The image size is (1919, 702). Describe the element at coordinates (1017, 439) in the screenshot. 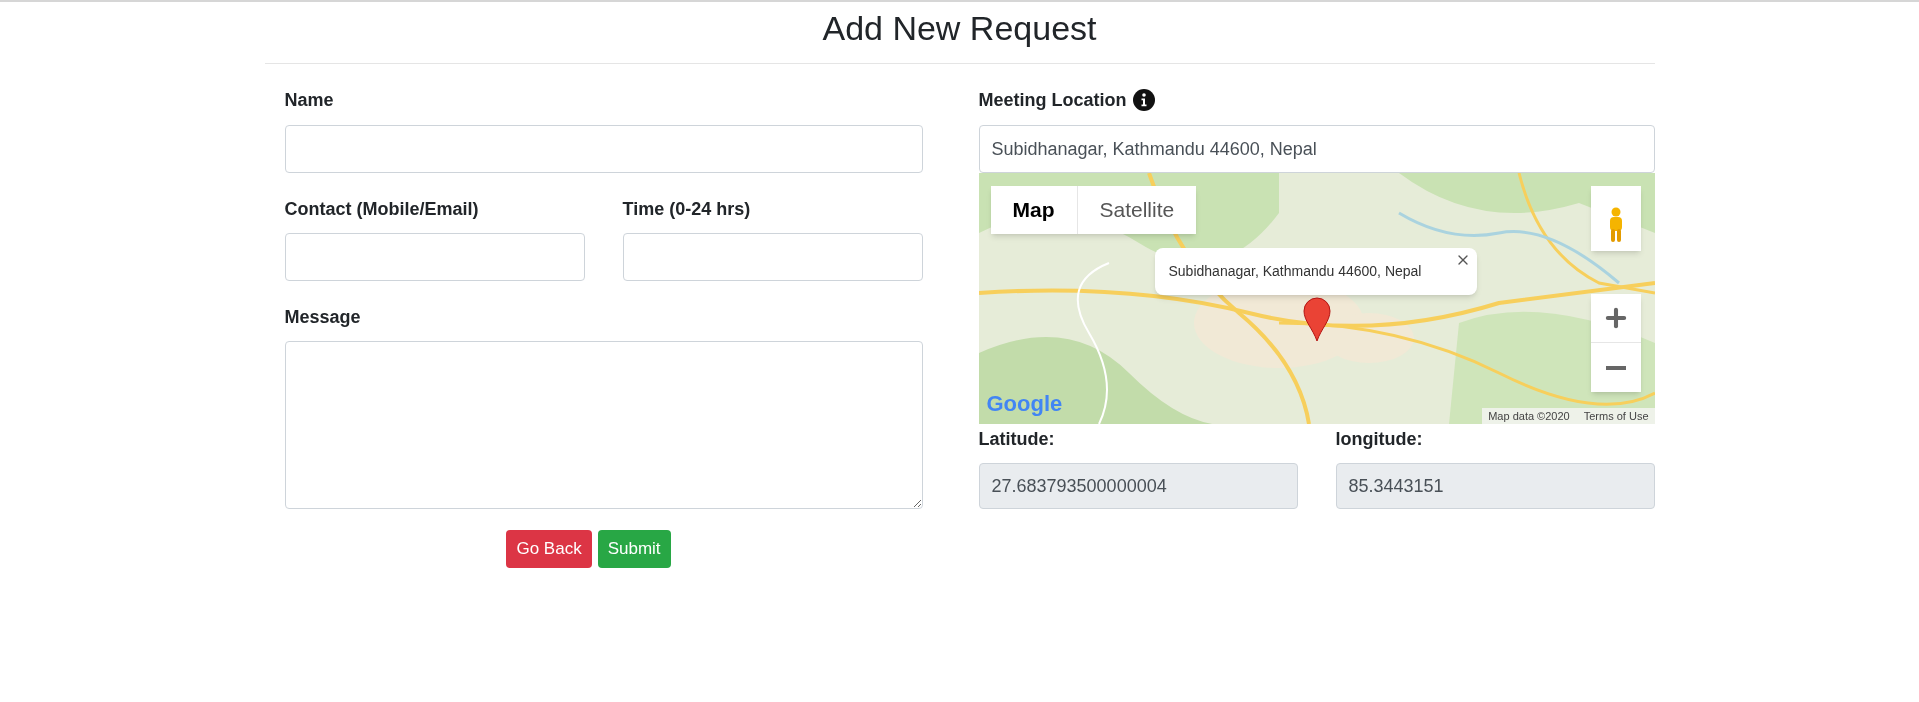

I see `field-label: Latitude:` at that location.